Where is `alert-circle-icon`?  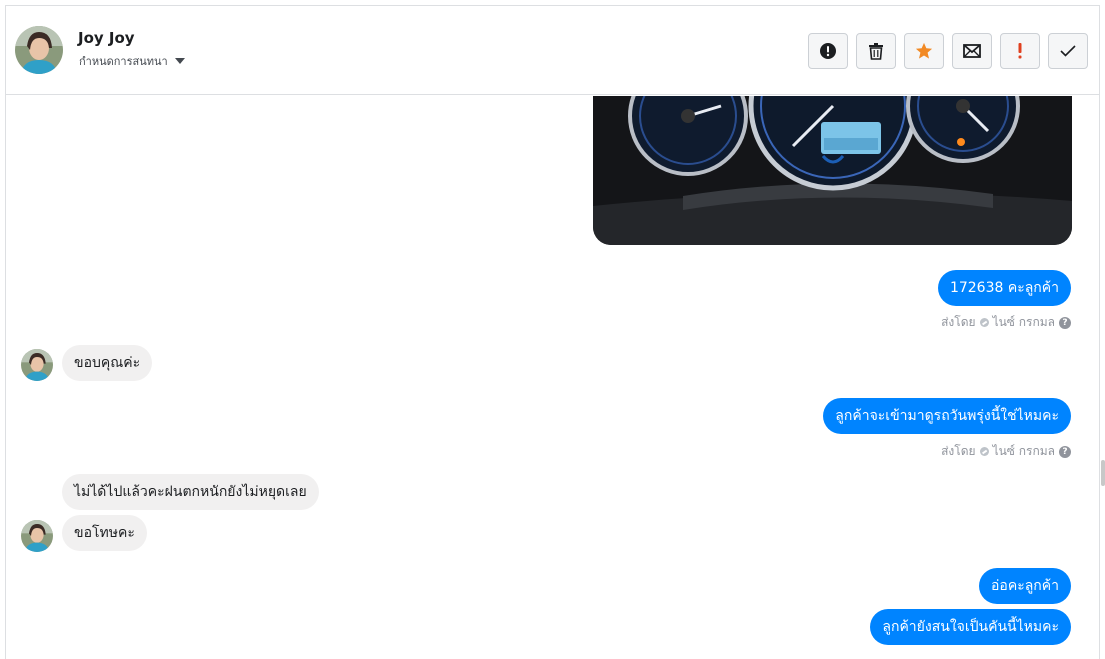
alert-circle-icon is located at coordinates (828, 51).